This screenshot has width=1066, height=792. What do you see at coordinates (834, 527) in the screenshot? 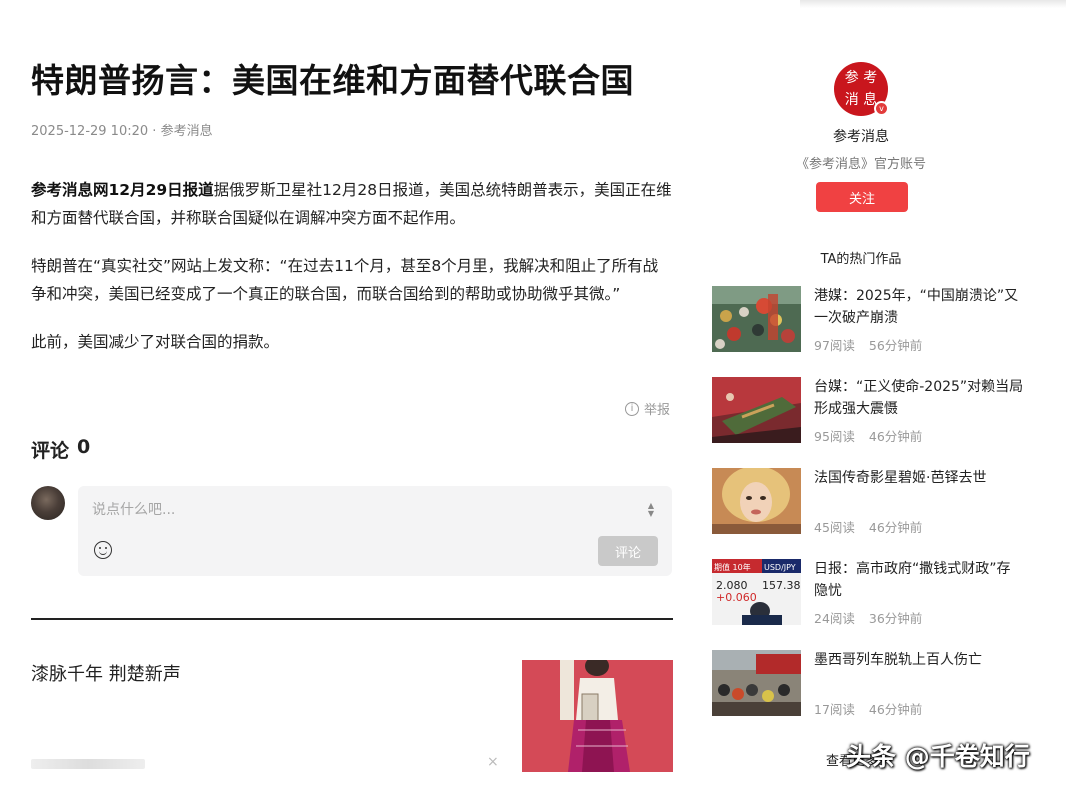
I see `read-count: 45阅读` at bounding box center [834, 527].